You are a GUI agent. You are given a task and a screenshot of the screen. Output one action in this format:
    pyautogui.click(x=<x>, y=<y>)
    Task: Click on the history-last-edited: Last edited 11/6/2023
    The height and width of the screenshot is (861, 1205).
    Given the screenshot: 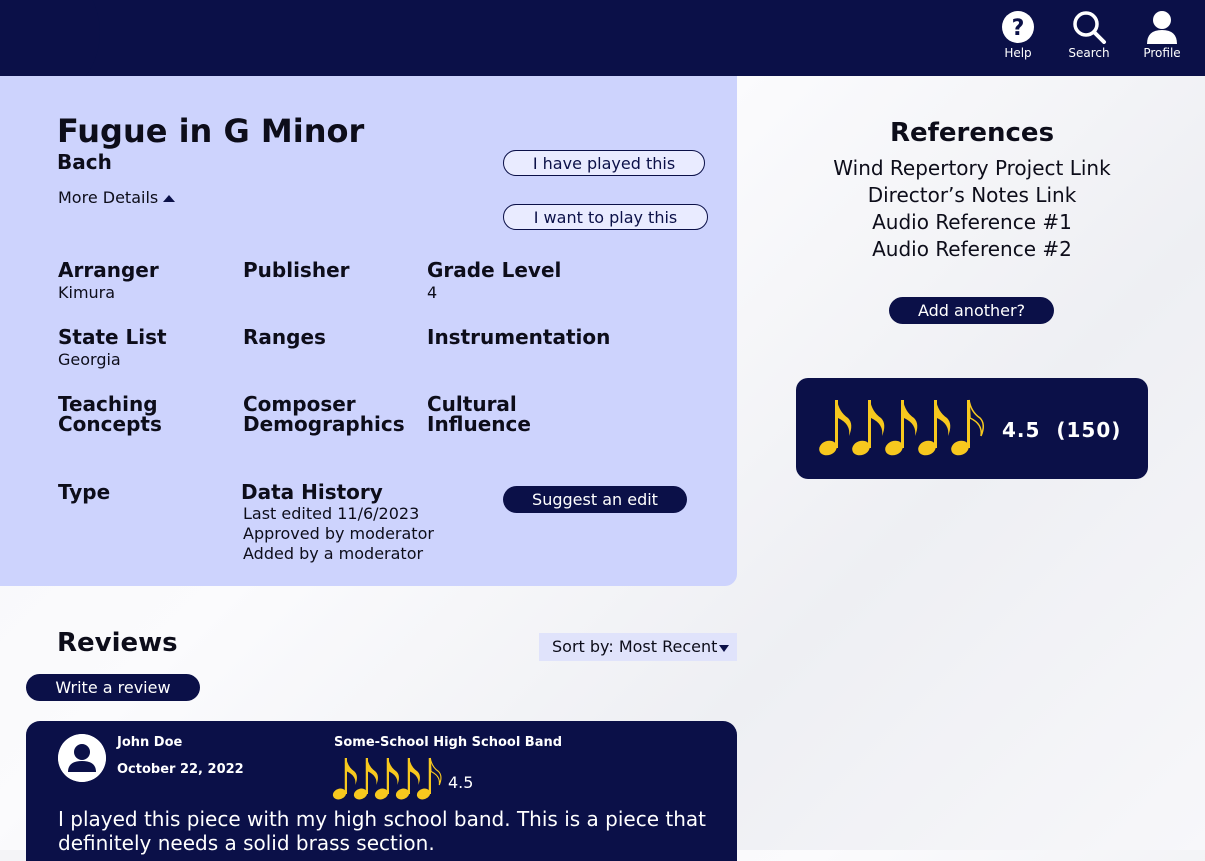 What is the action you would take?
    pyautogui.click(x=331, y=513)
    